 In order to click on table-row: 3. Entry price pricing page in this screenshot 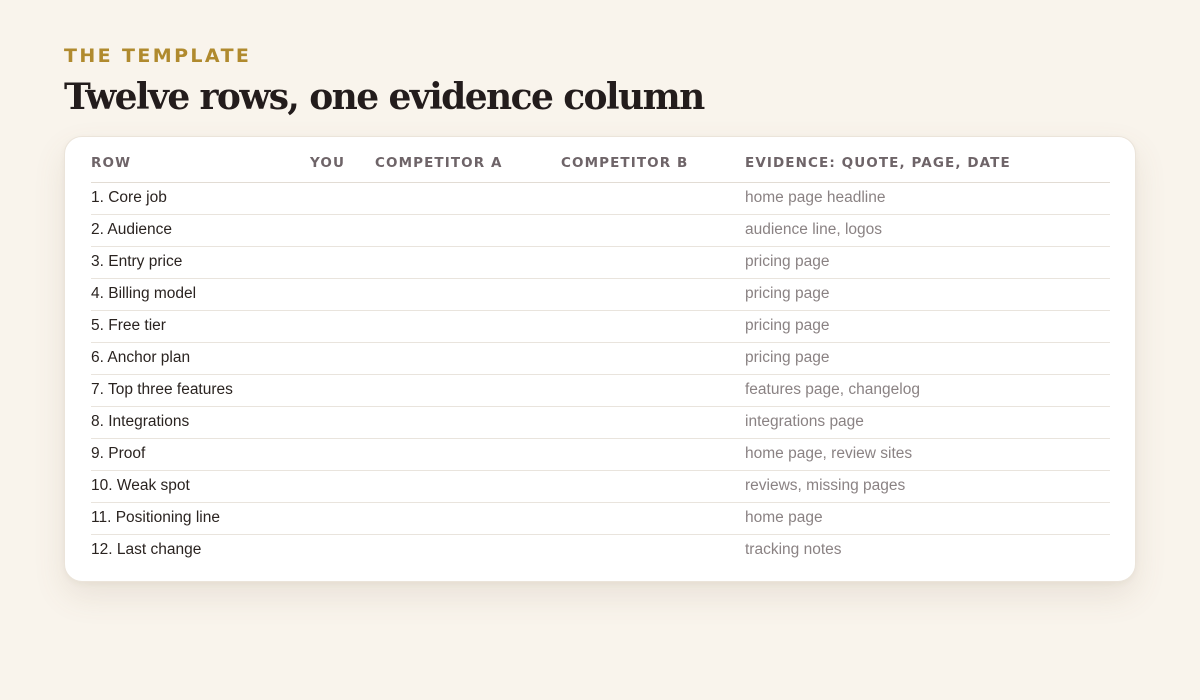, I will do `click(600, 262)`.